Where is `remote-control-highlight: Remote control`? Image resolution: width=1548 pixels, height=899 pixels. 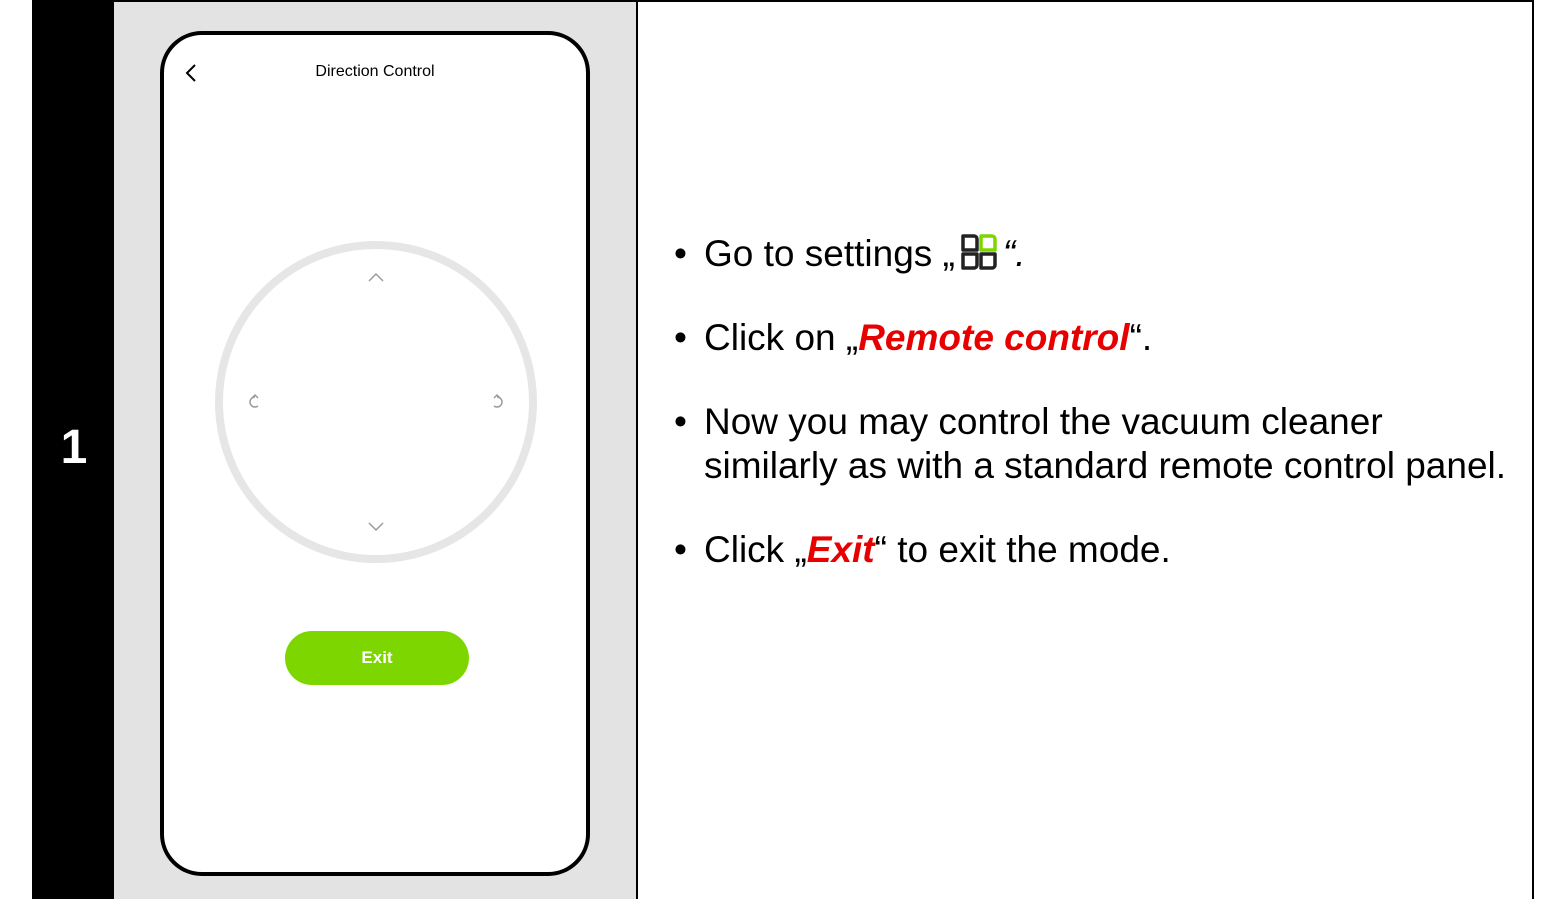 remote-control-highlight: Remote control is located at coordinates (994, 337).